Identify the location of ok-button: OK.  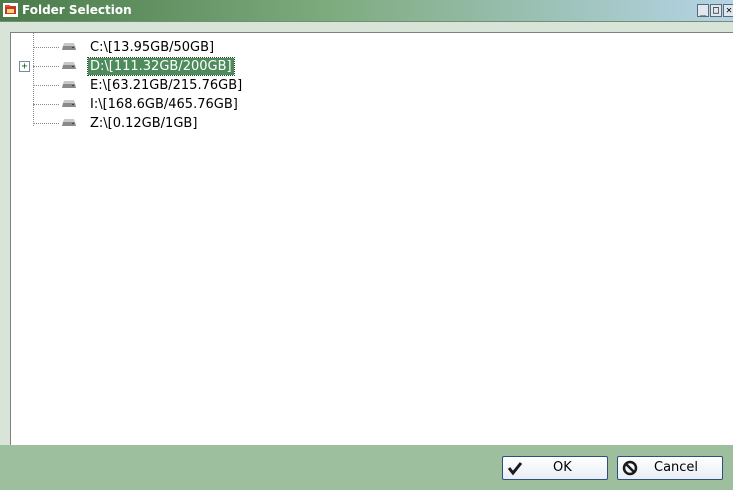
(555, 468).